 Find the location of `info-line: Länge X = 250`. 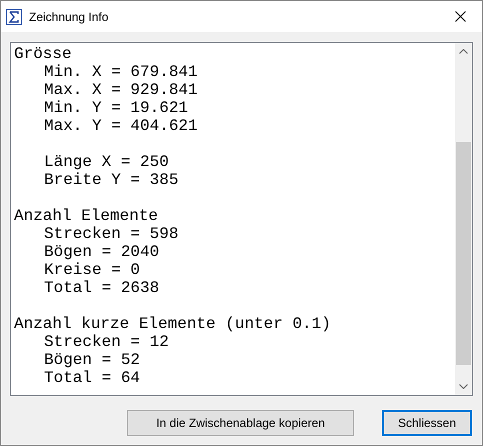

info-line: Länge X = 250 is located at coordinates (106, 162).